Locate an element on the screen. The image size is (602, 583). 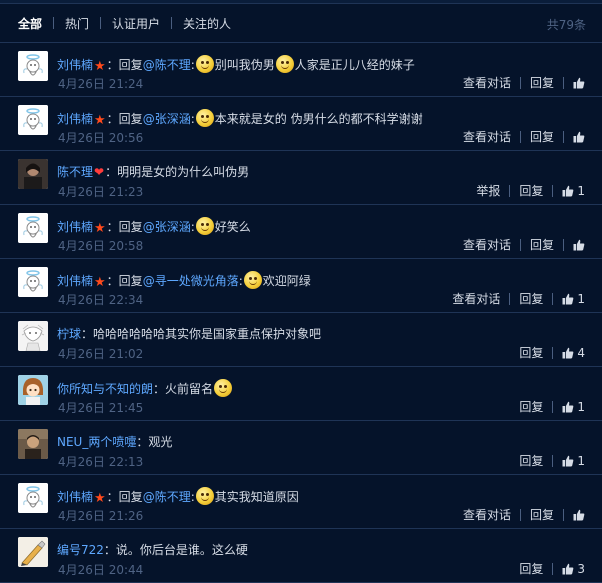
comment-timestamp: 4月26日 21:26 is located at coordinates (101, 516).